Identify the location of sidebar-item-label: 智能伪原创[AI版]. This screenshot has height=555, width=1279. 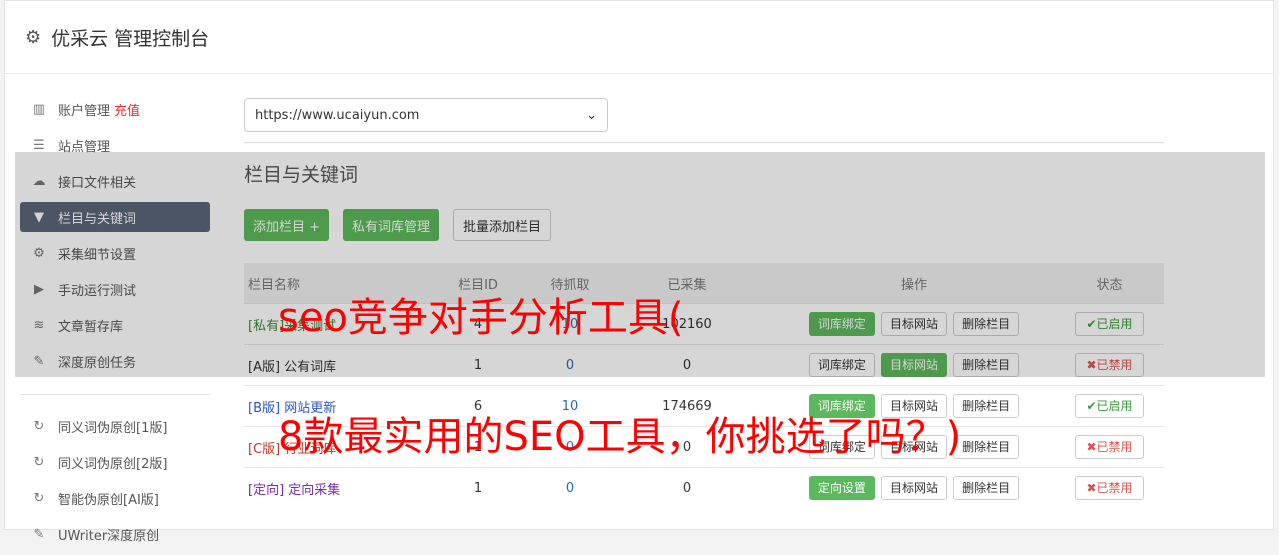
(108, 500).